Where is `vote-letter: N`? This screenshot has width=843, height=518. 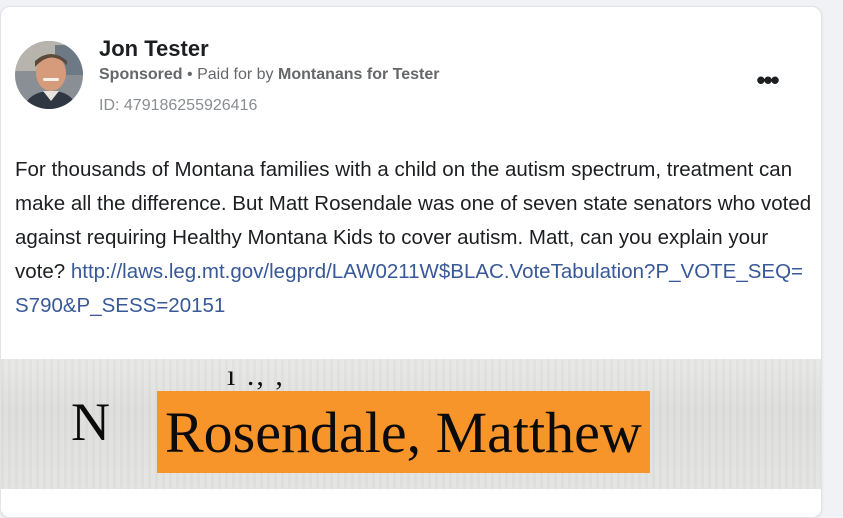 vote-letter: N is located at coordinates (90, 422).